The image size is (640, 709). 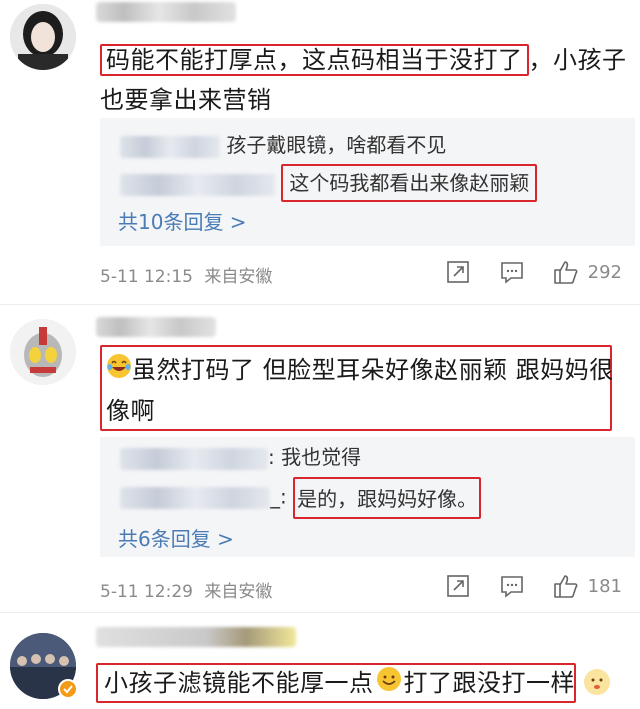 I want to click on view-replies-link: 共10条回复 >, so click(x=182, y=220).